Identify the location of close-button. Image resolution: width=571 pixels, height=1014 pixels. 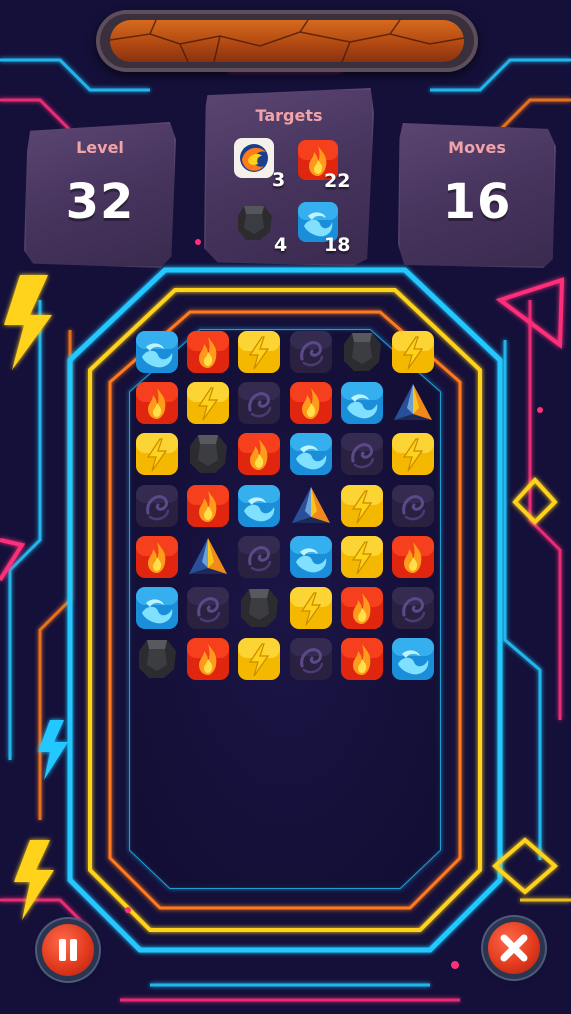
(514, 948).